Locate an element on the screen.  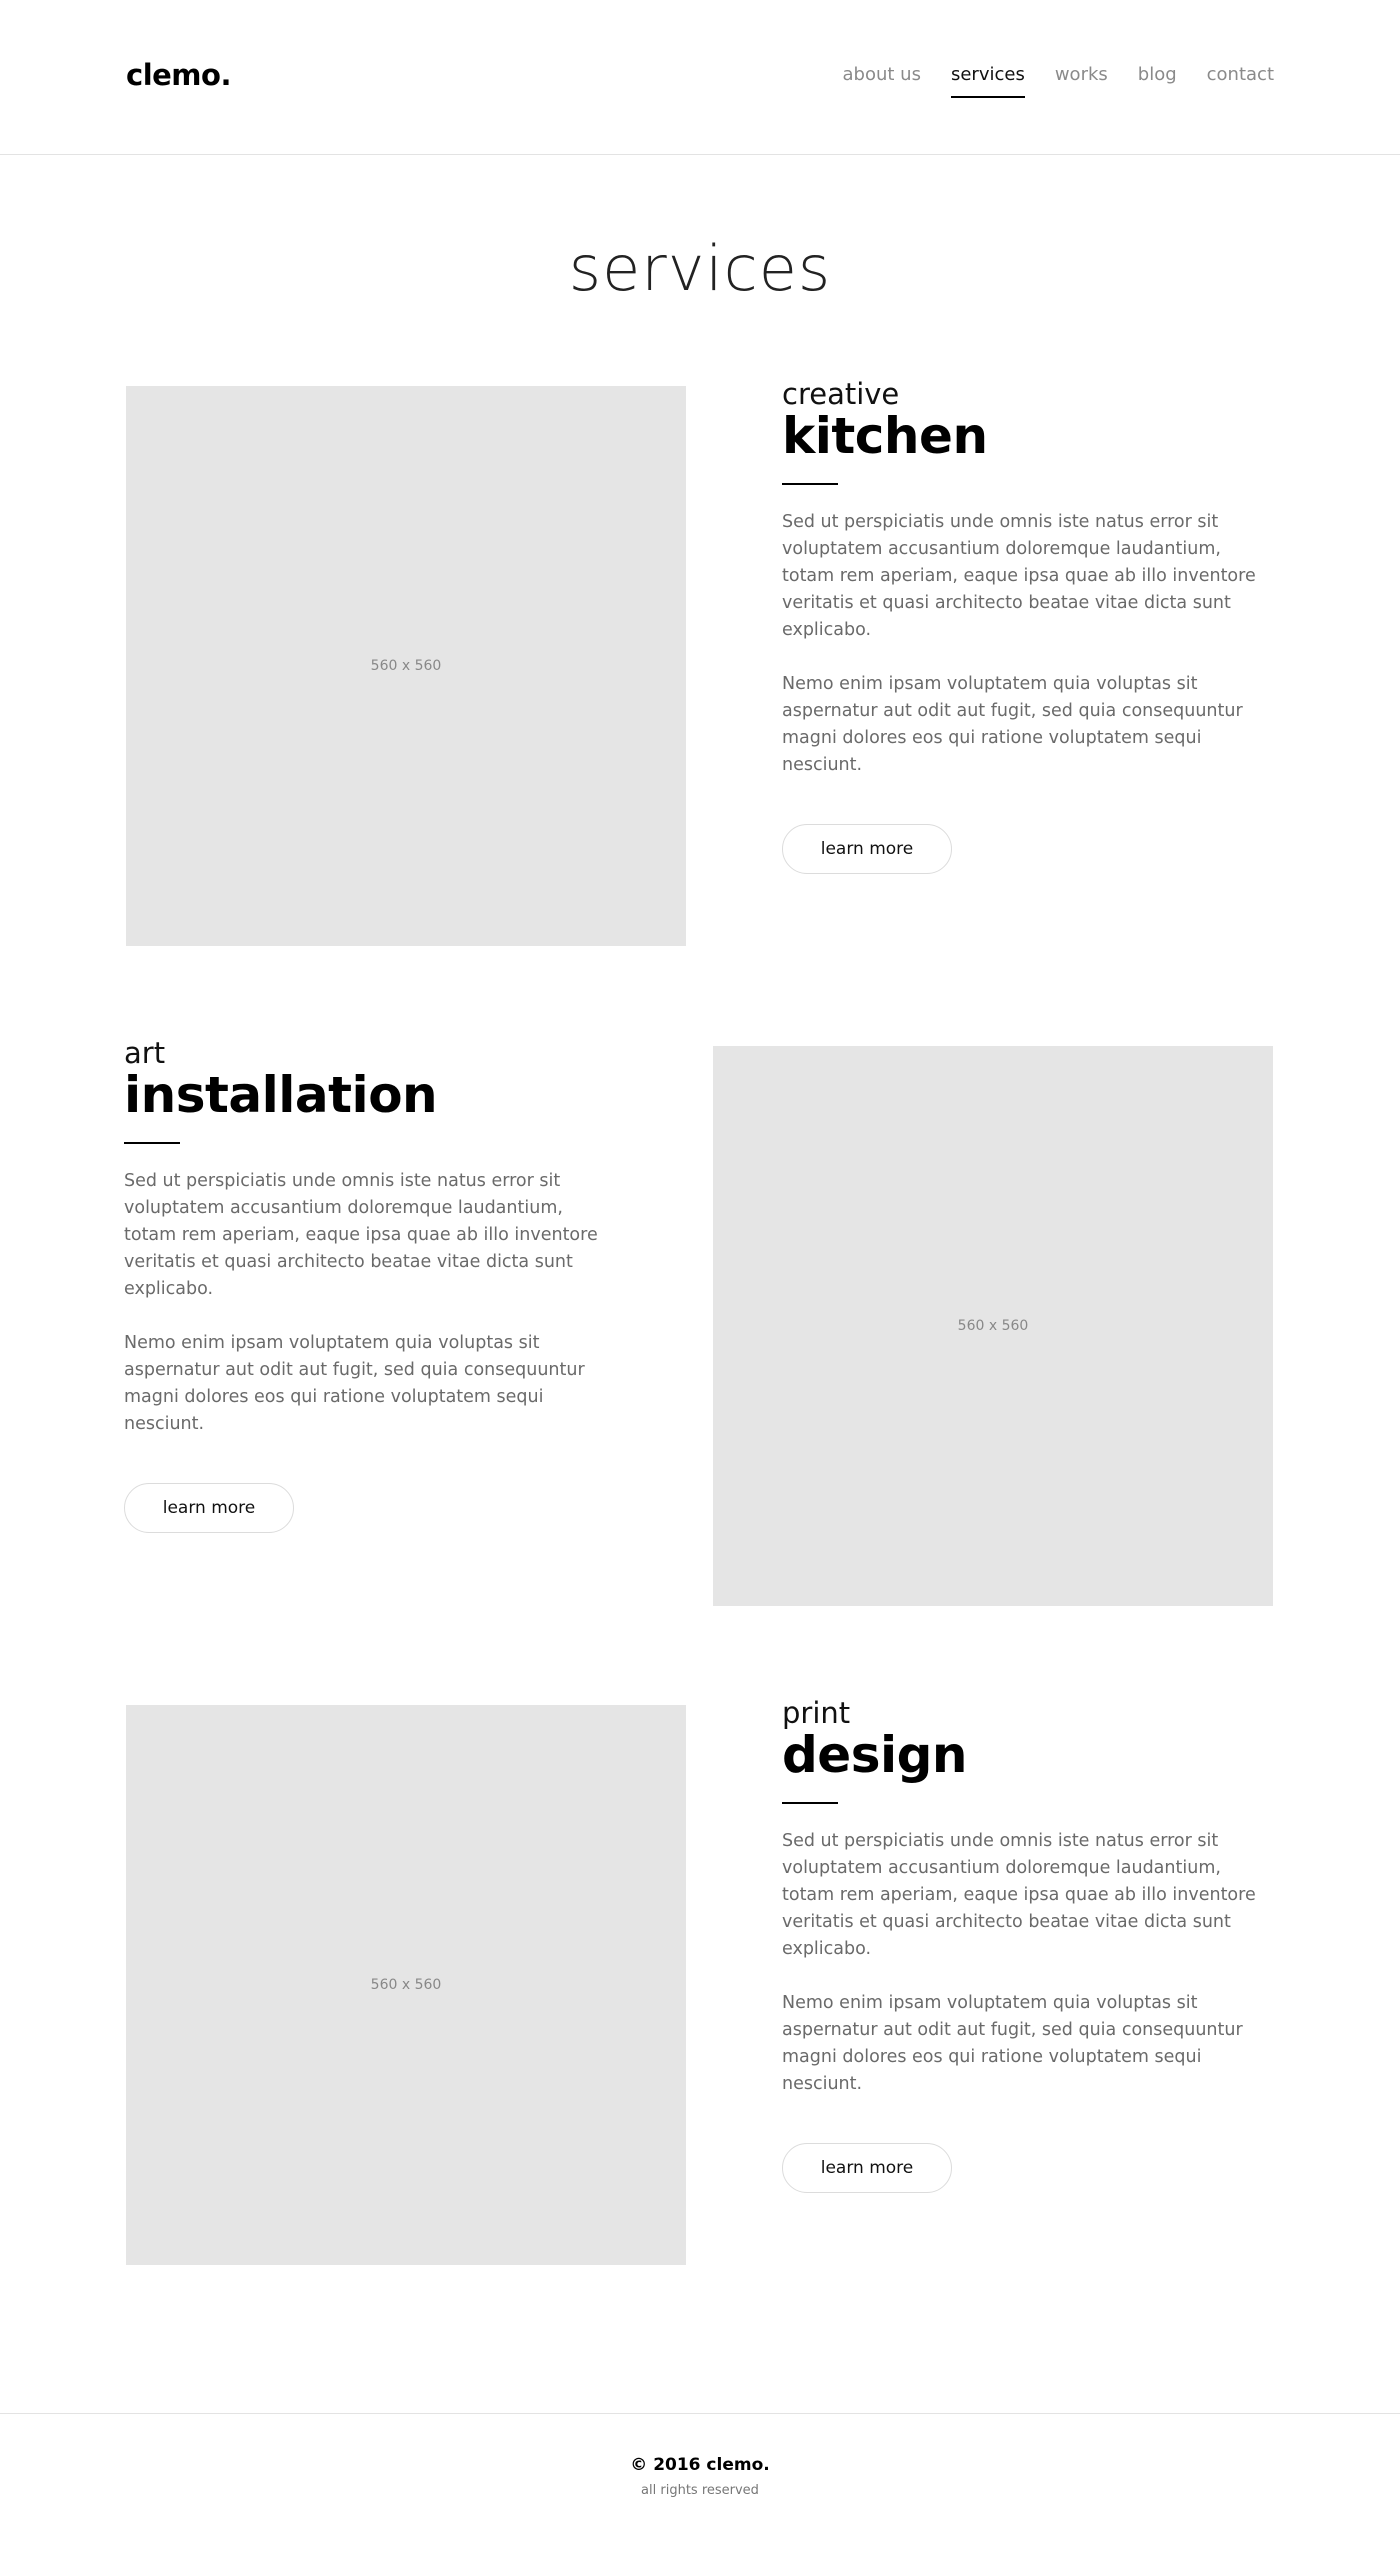
main-nav: about us services works blog contact is located at coordinates (1058, 81).